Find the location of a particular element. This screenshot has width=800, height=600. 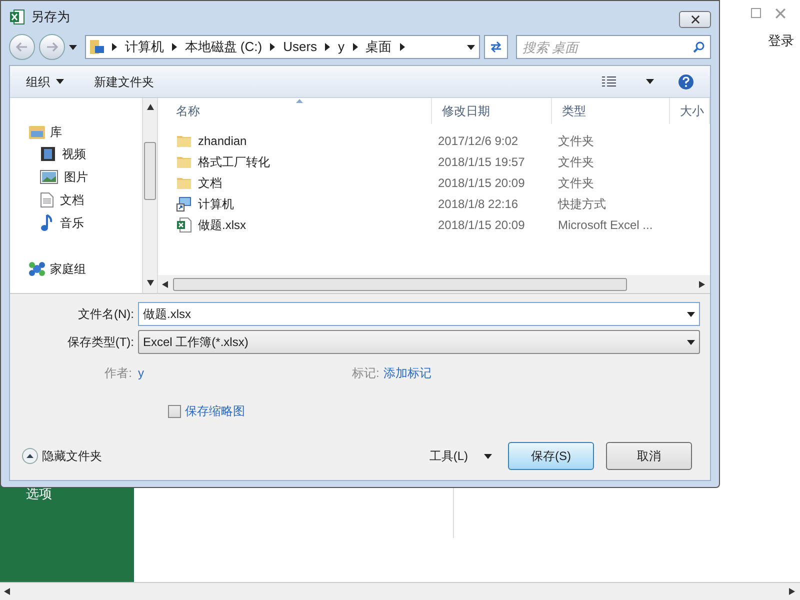

address-bar: 计算机 本地磁盘 (C:) Users y 桌面 is located at coordinates (282, 47).